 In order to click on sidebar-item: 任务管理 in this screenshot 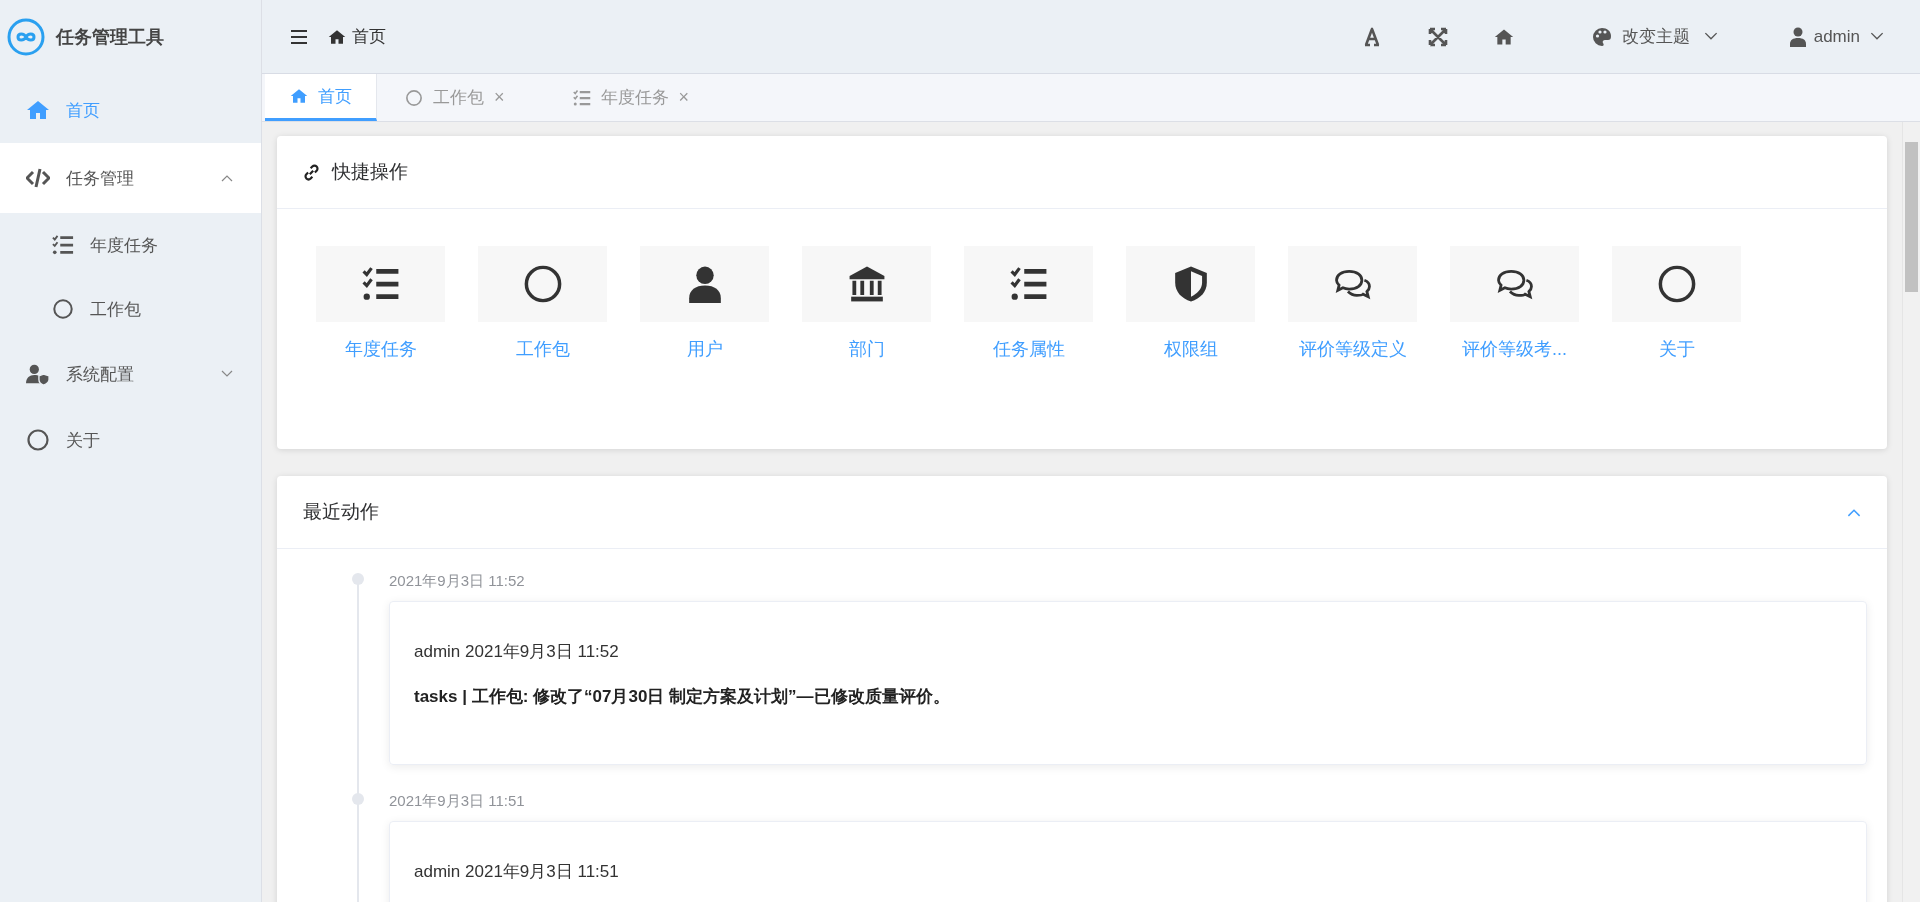, I will do `click(130, 178)`.